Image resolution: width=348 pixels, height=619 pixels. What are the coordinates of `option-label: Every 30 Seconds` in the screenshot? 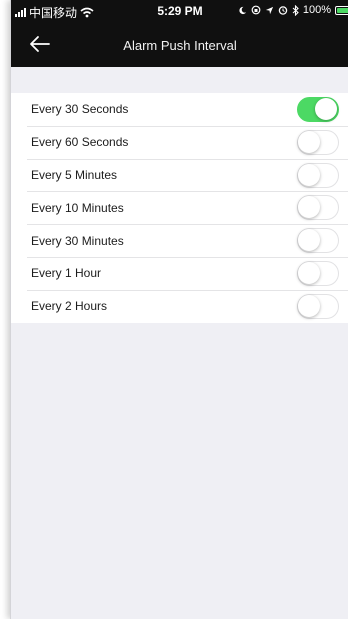 It's located at (80, 109).